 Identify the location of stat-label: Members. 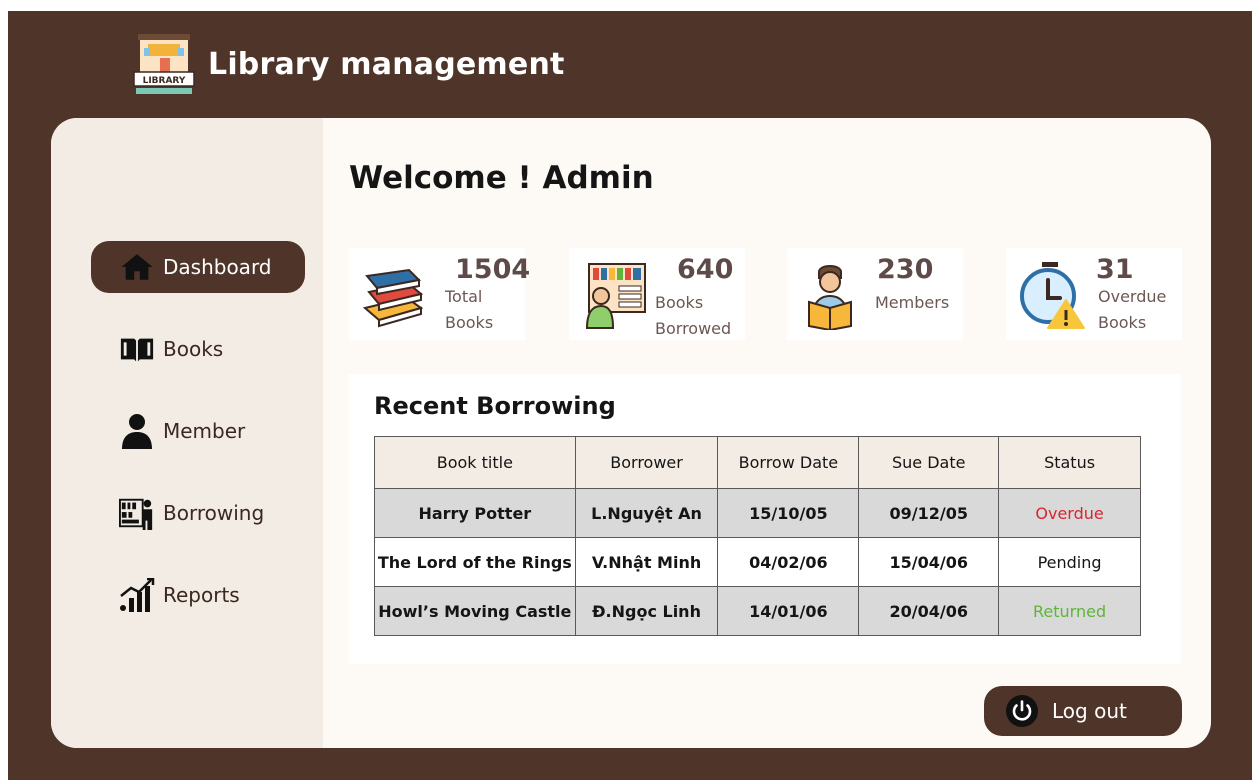
(912, 302).